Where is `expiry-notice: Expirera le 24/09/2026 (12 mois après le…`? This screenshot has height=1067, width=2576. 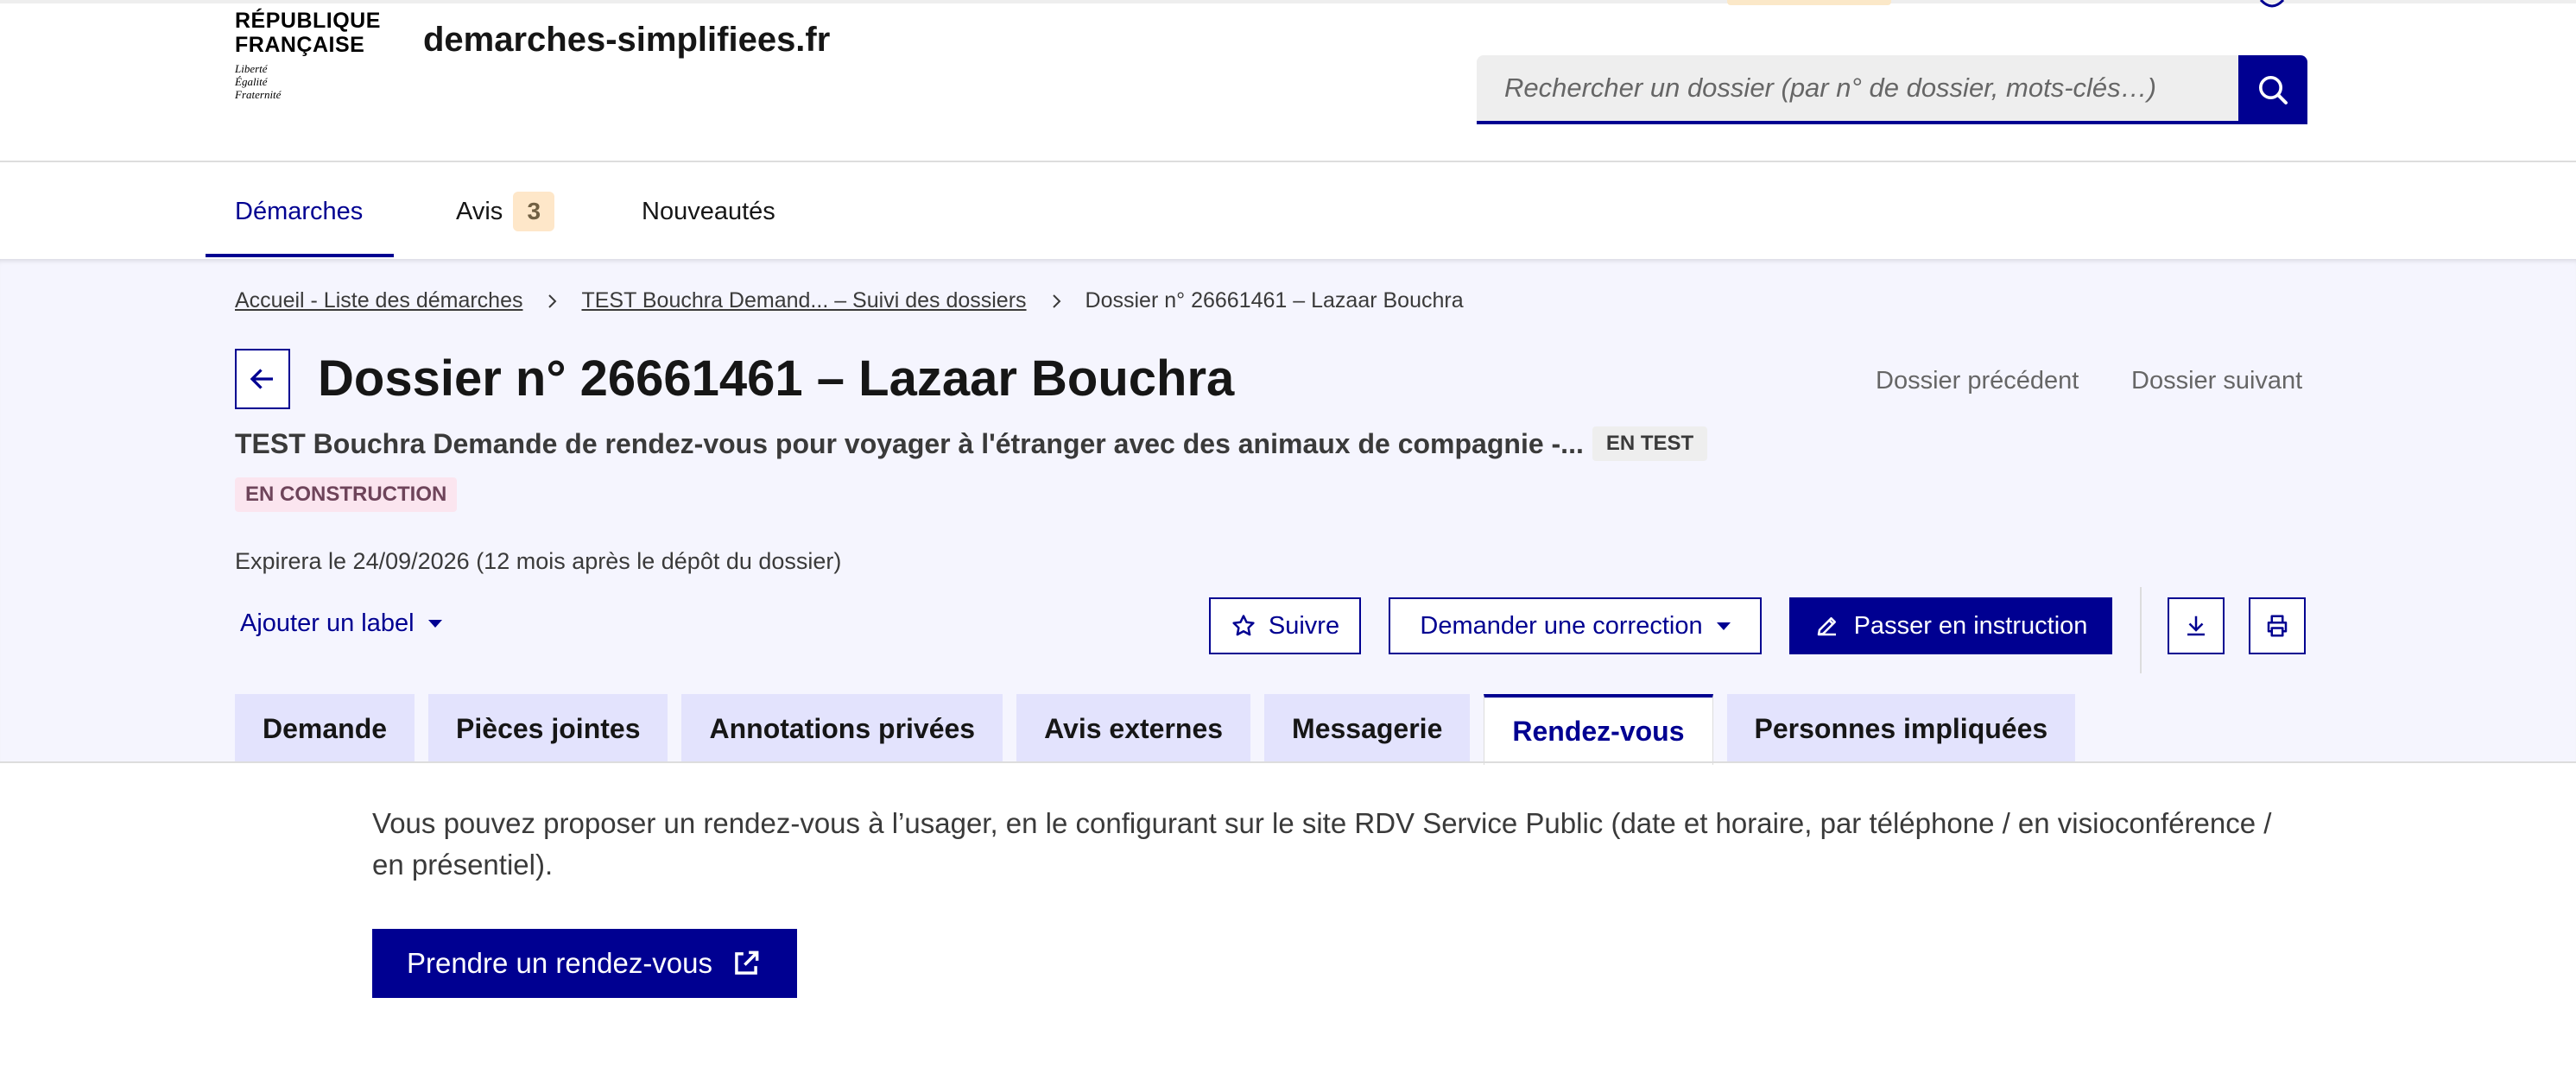 expiry-notice: Expirera le 24/09/2026 (12 mois après le… is located at coordinates (538, 561).